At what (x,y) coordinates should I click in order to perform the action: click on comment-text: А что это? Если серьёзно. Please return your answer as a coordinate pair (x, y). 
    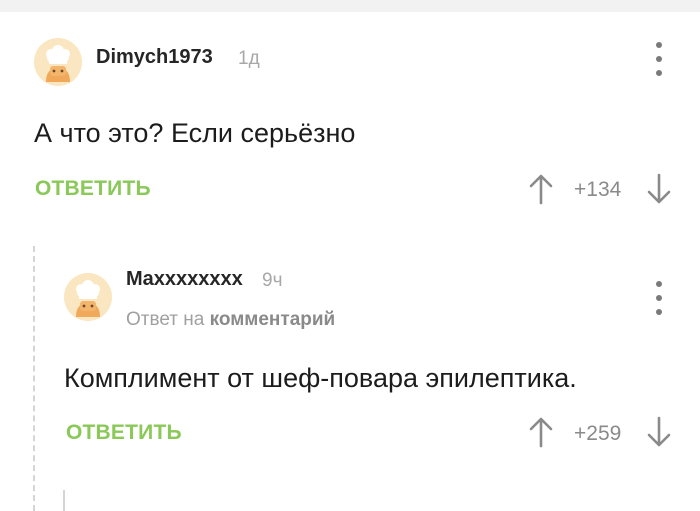
    Looking at the image, I should click on (195, 133).